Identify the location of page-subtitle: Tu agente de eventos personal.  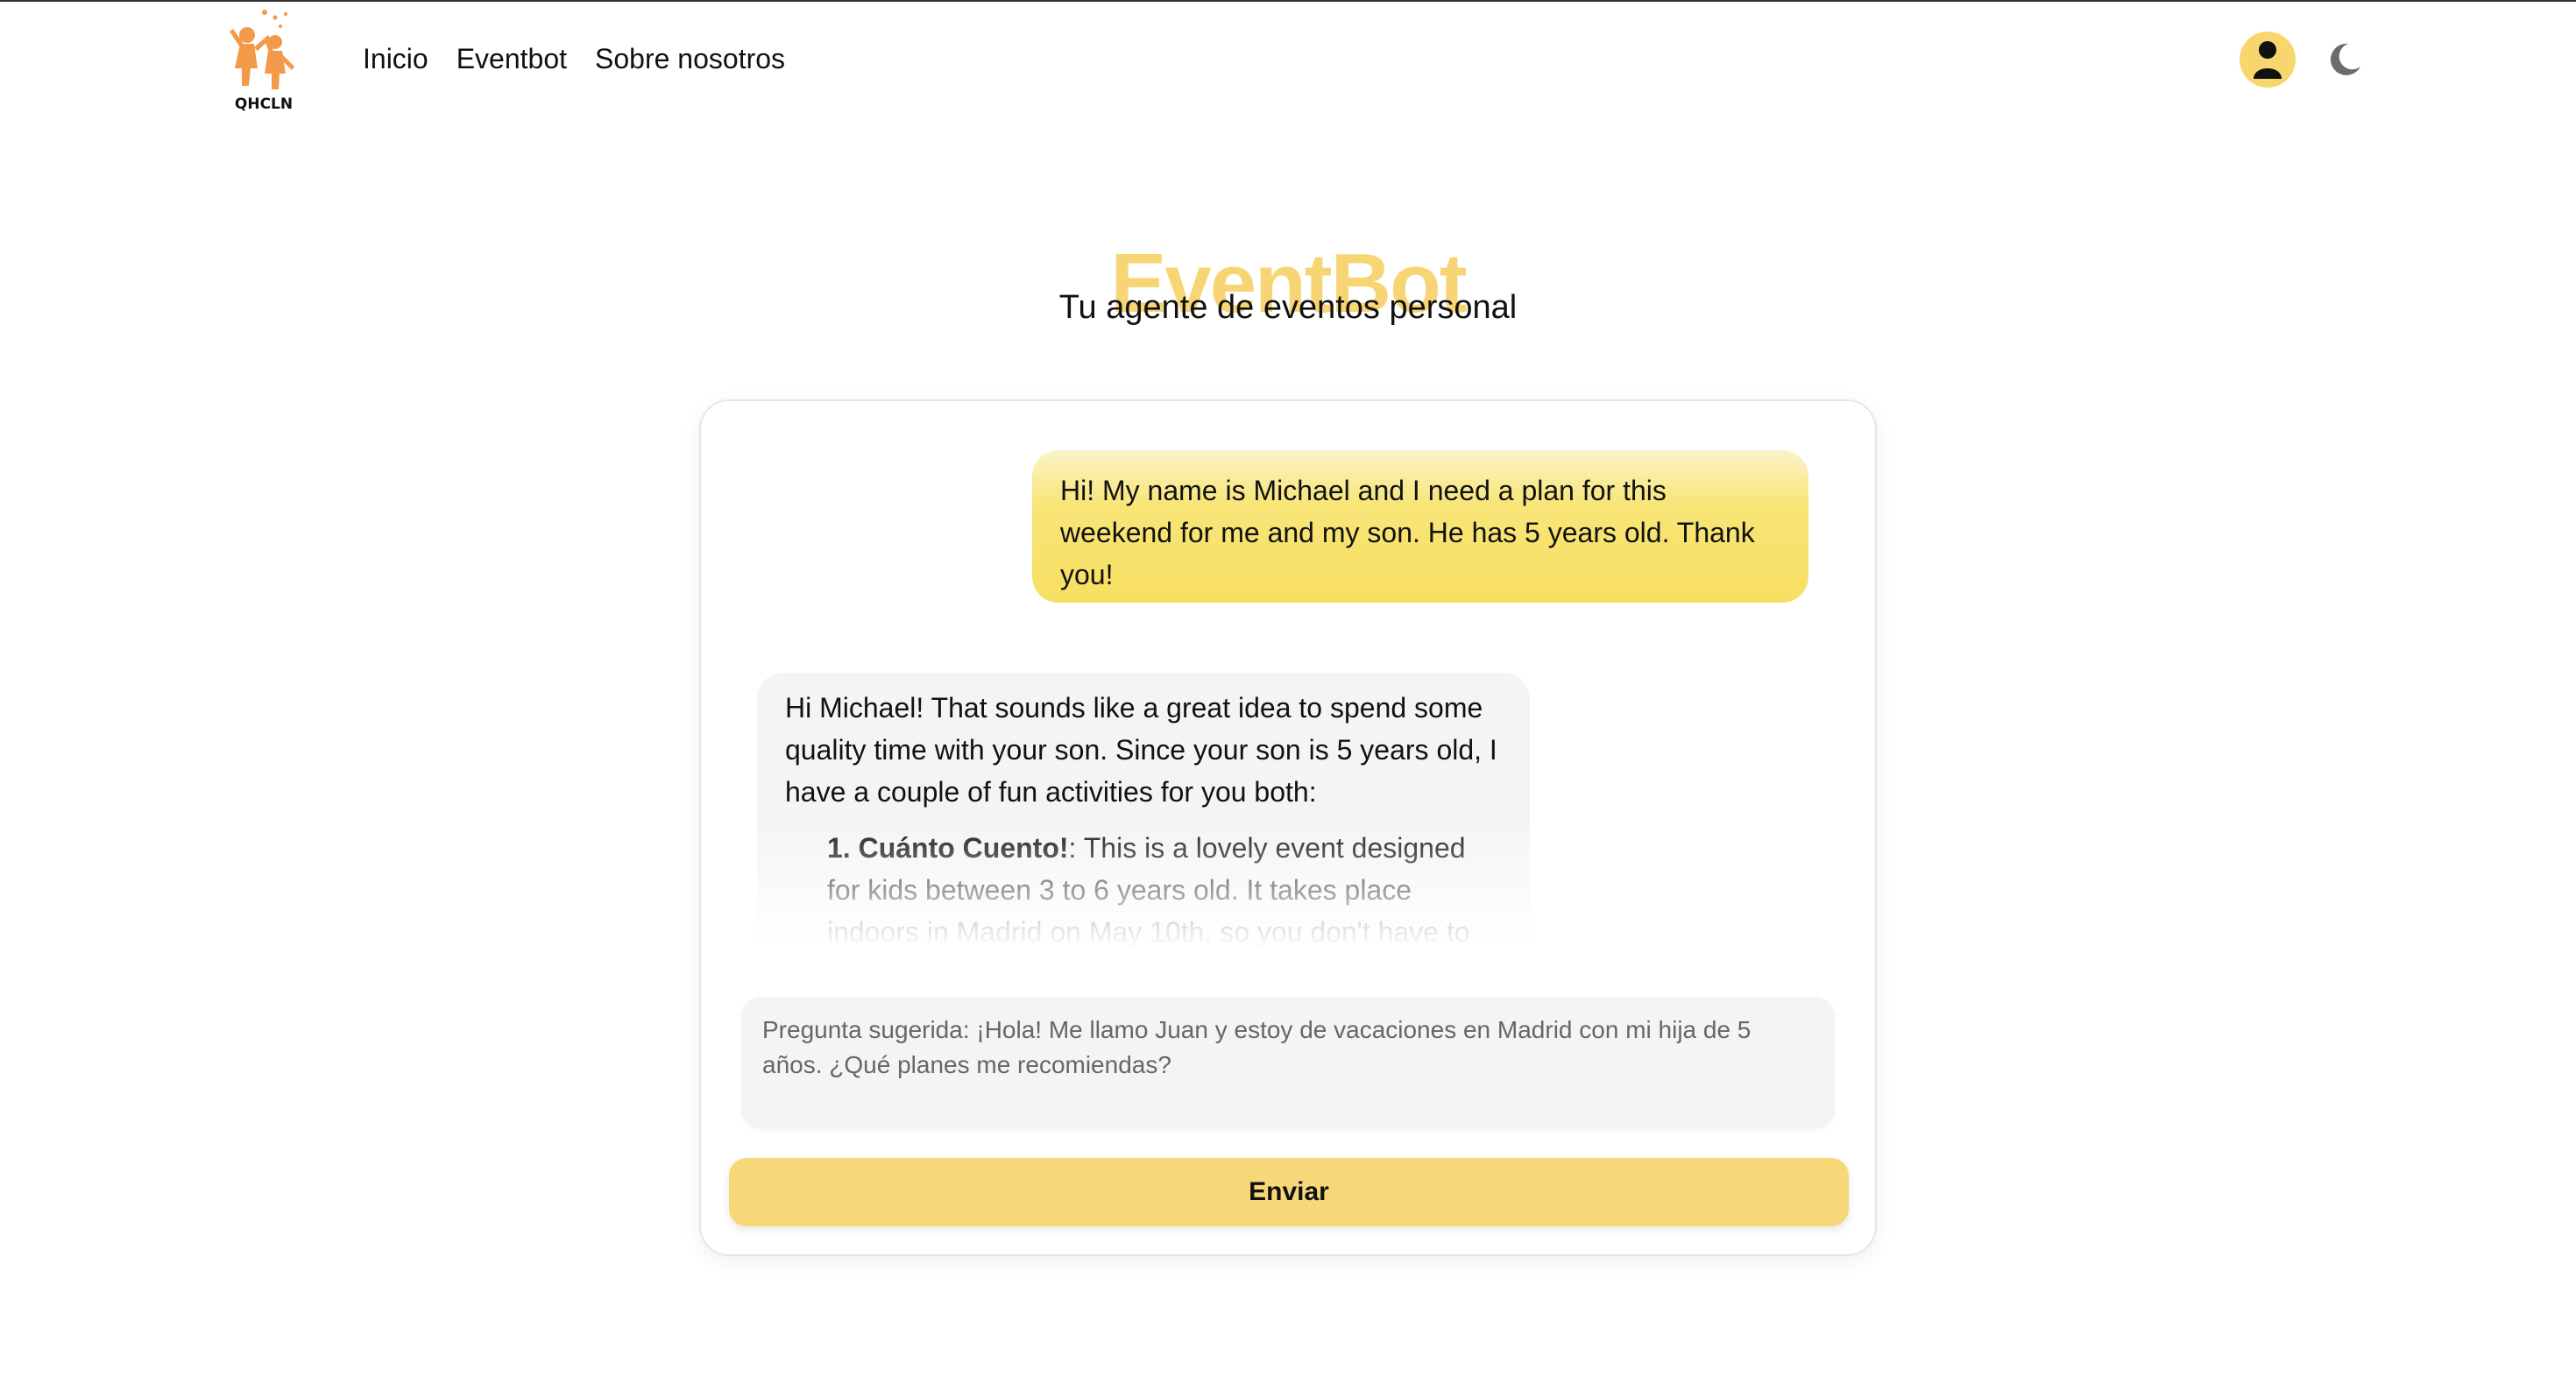
(1288, 307).